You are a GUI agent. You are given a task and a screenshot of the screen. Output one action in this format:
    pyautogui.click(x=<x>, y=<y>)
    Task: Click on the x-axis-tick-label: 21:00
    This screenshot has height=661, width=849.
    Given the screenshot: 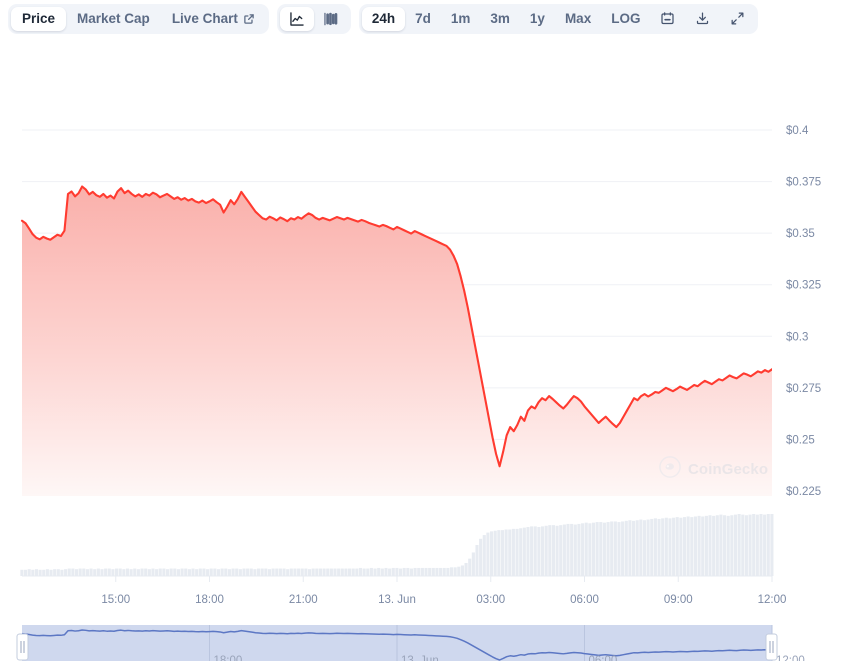 What is the action you would take?
    pyautogui.click(x=303, y=600)
    